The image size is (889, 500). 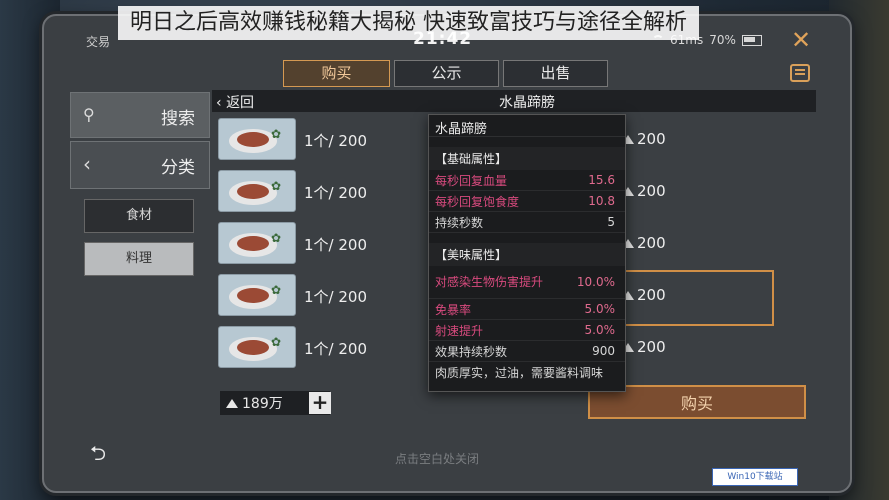 What do you see at coordinates (527, 330) in the screenshot?
I see `tooltip-stat-row: 射速提升 5.0%` at bounding box center [527, 330].